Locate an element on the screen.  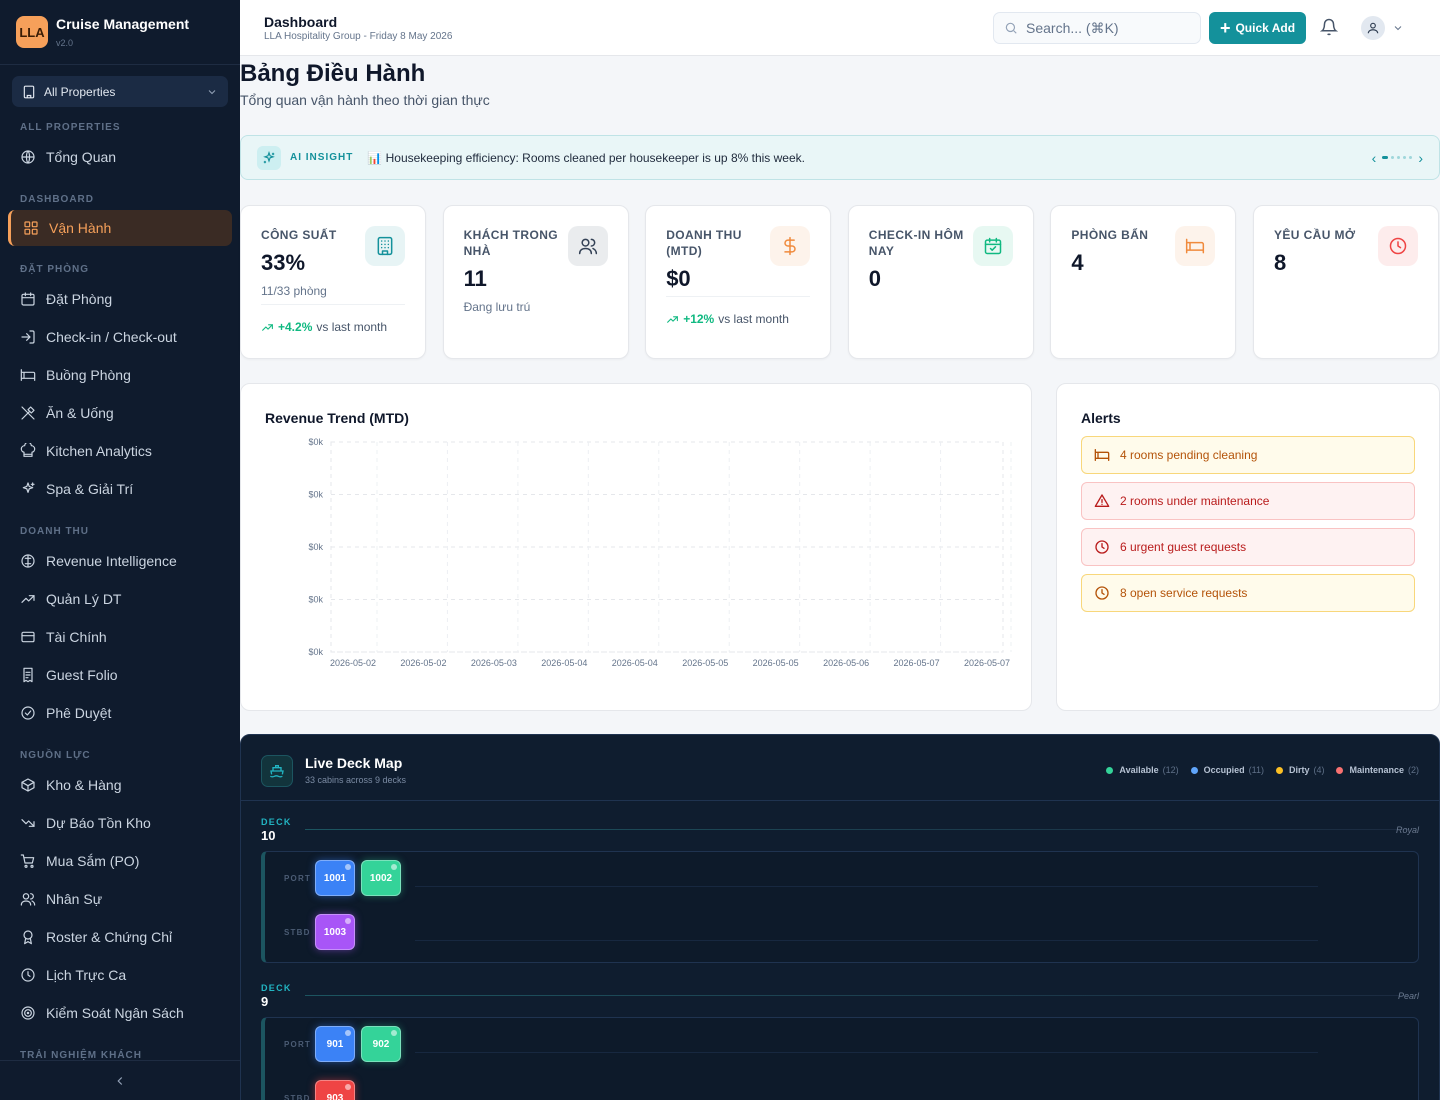
sidebar-item: Kho & Hàng is located at coordinates (120, 785).